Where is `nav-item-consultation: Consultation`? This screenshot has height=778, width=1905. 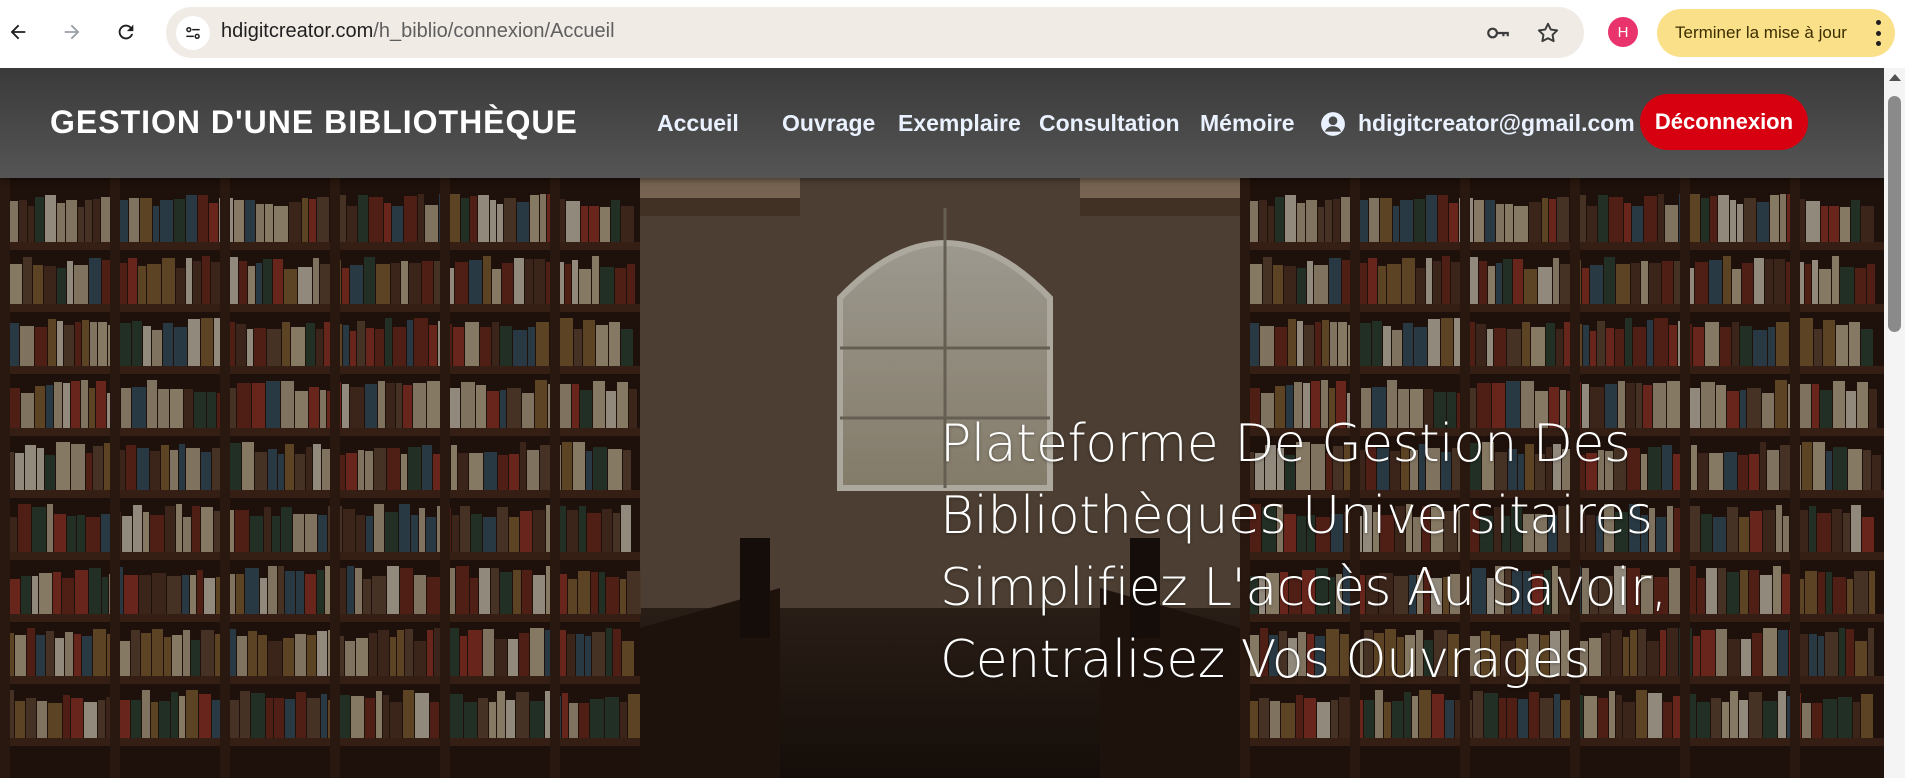
nav-item-consultation: Consultation is located at coordinates (1109, 123).